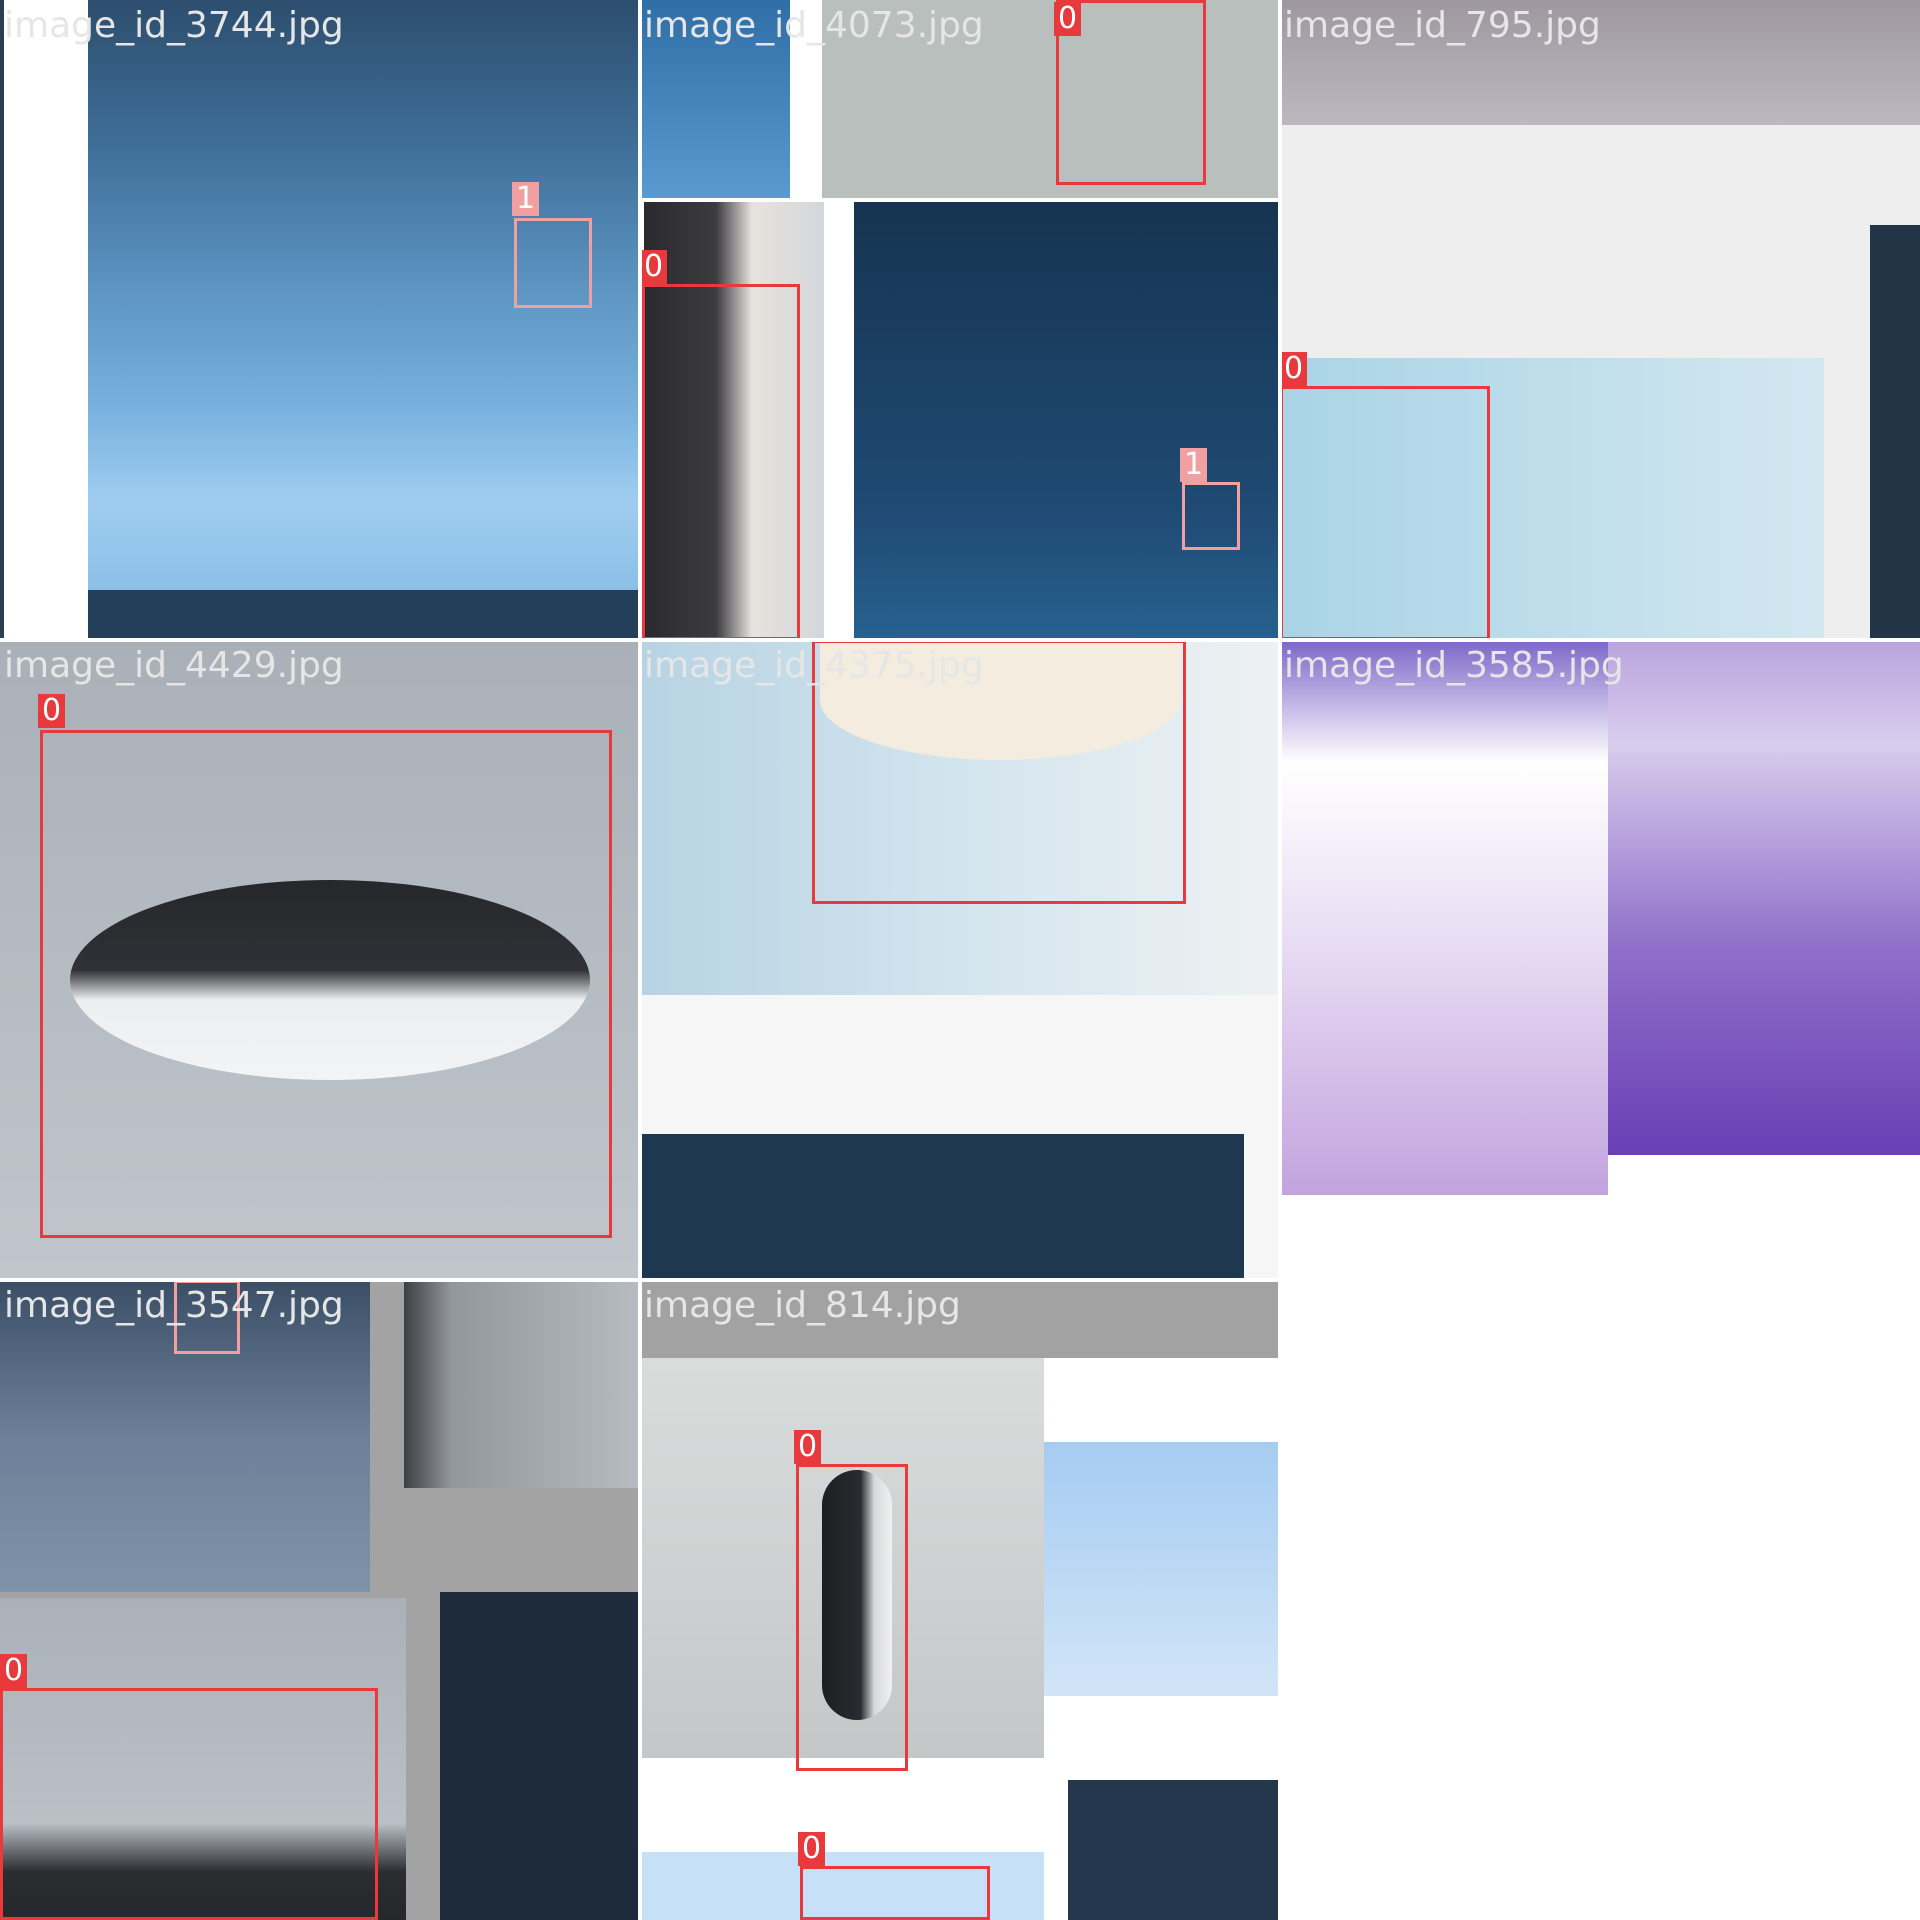 The height and width of the screenshot is (1920, 1920). Describe the element at coordinates (1444, 917) in the screenshot. I see `purple-sky-photo-left` at that location.